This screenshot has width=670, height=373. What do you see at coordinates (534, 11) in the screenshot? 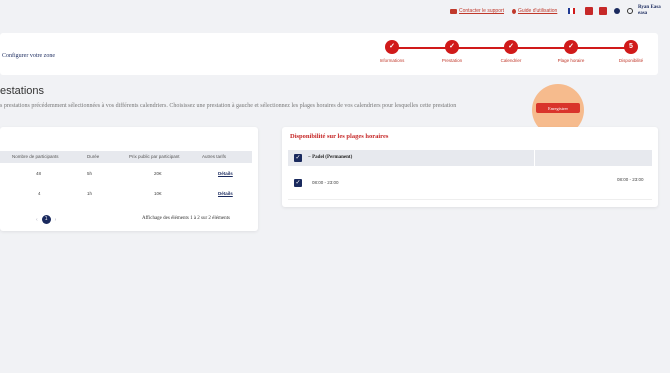
I see `user-guide-link: Guide d'utilisation` at bounding box center [534, 11].